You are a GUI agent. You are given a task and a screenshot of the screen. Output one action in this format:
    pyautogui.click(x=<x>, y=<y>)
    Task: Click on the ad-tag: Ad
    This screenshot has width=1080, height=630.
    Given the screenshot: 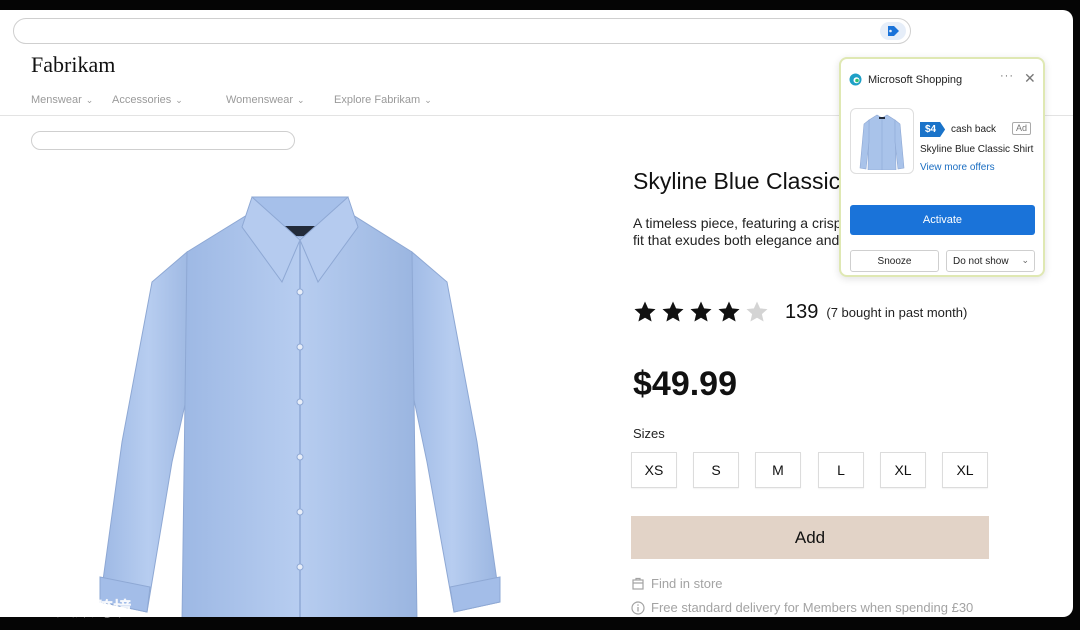 What is the action you would take?
    pyautogui.click(x=1022, y=128)
    